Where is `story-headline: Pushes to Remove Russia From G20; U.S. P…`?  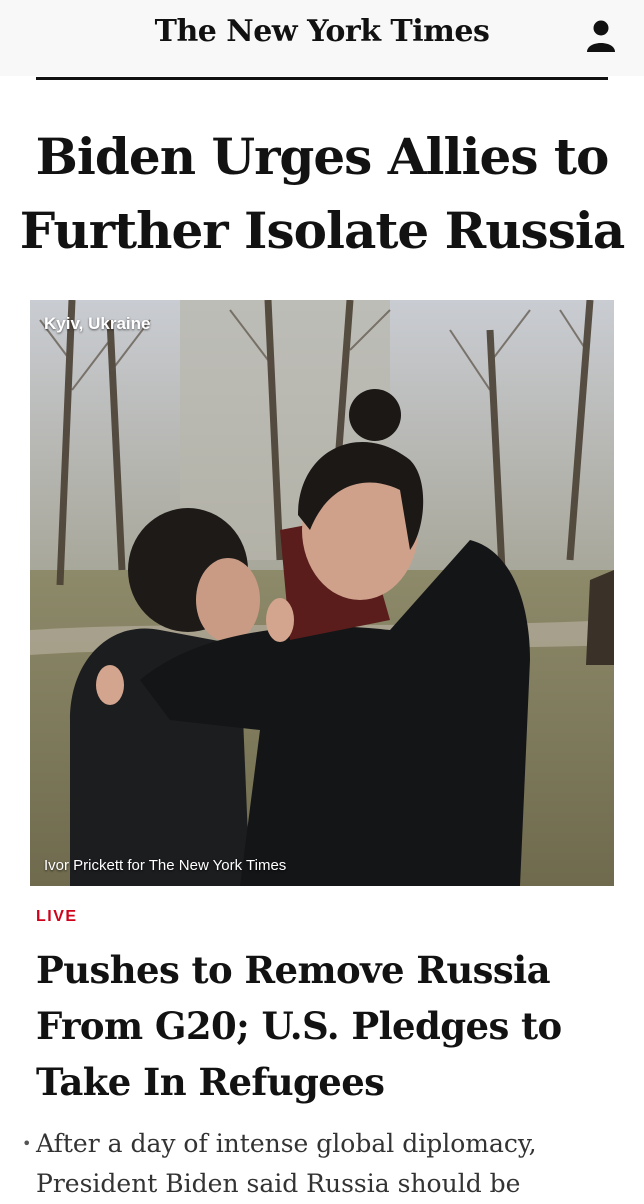
story-headline: Pushes to Remove Russia From G20; U.S. P… is located at coordinates (326, 1026).